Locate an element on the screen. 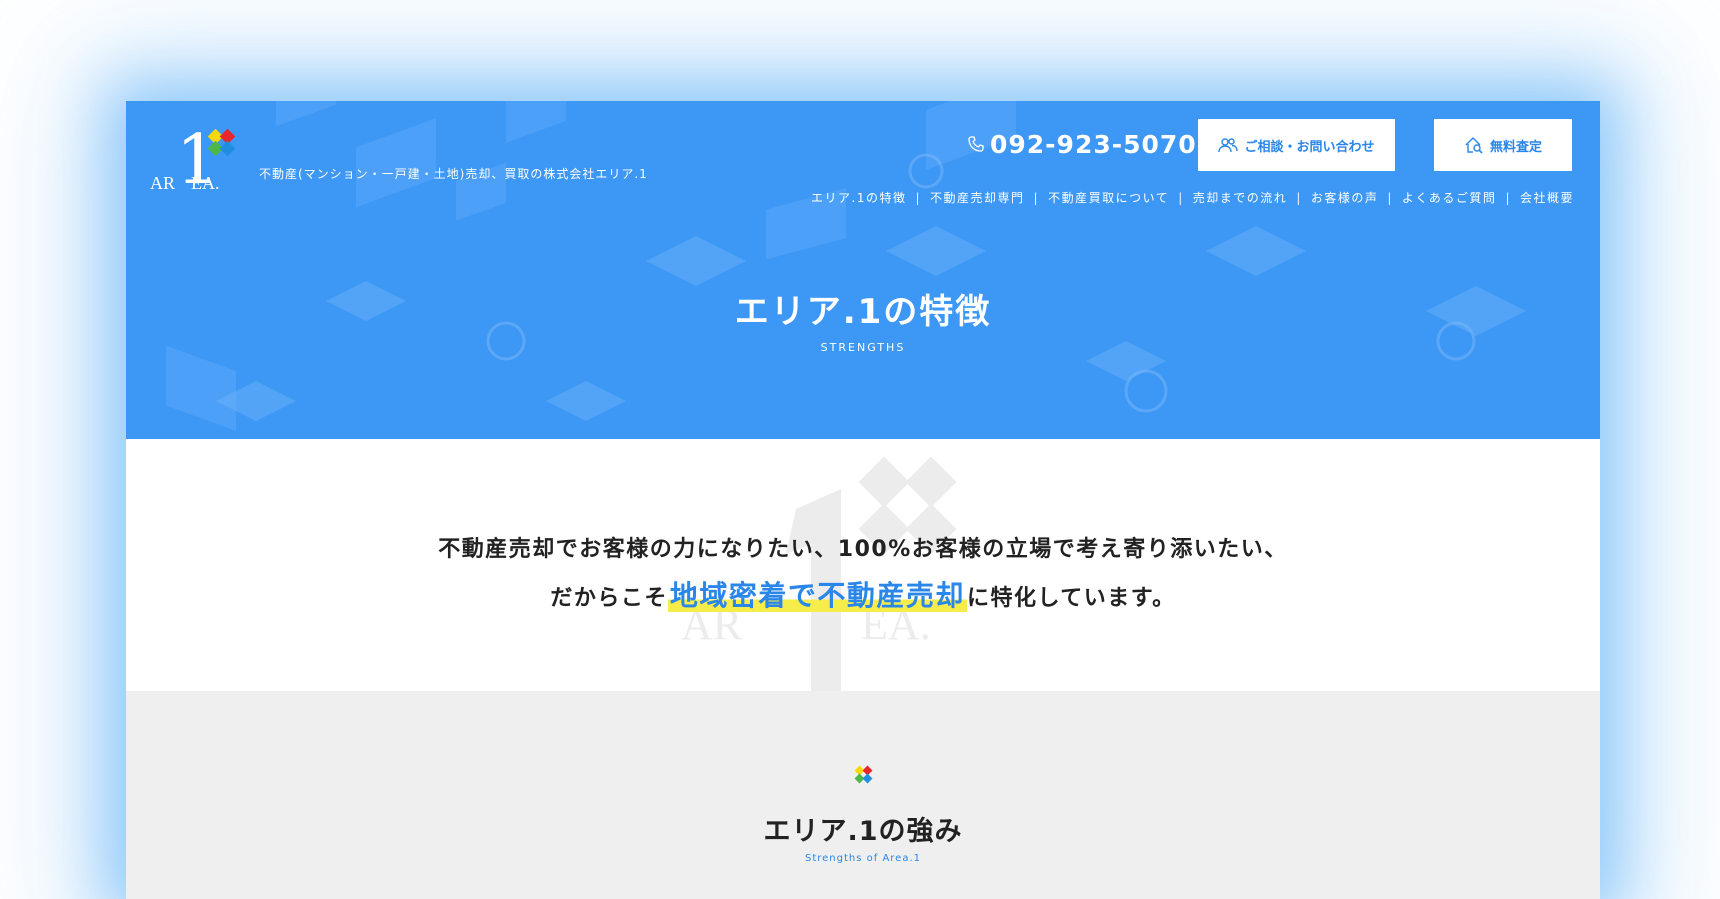  nav-item-sales-specialist: 不動産売却専門 is located at coordinates (977, 197).